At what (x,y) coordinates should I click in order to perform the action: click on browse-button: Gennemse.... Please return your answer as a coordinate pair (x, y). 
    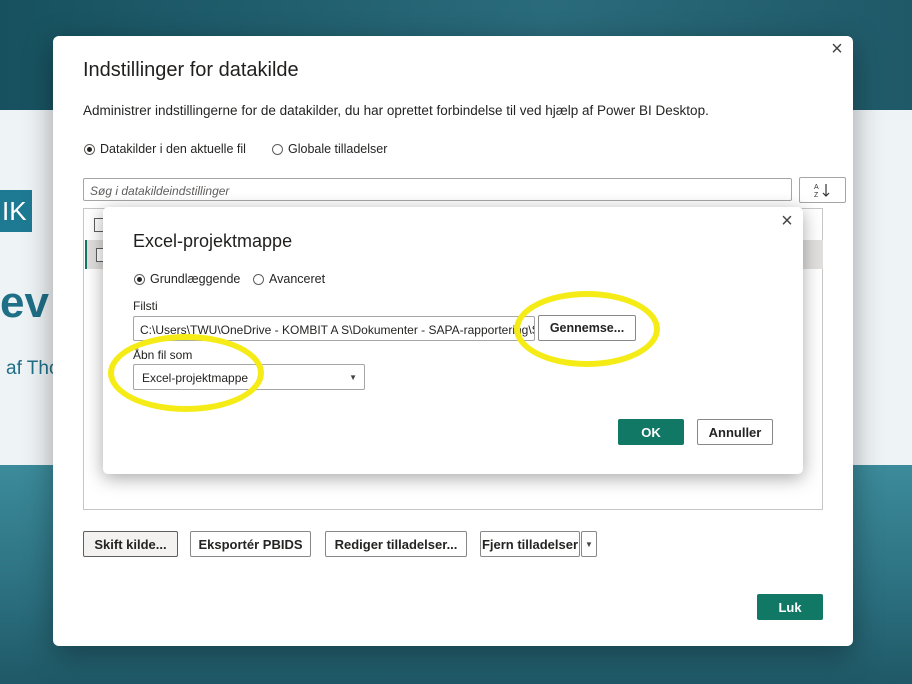
    Looking at the image, I should click on (587, 328).